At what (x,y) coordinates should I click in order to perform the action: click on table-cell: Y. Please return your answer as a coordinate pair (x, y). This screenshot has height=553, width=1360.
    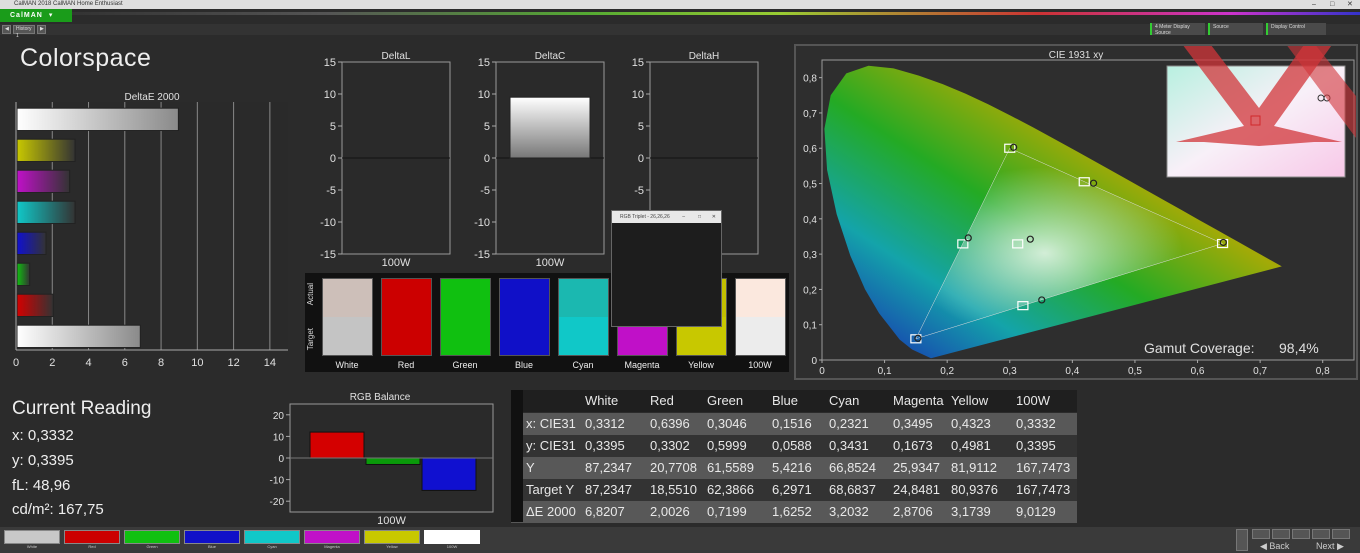
    Looking at the image, I should click on (530, 467).